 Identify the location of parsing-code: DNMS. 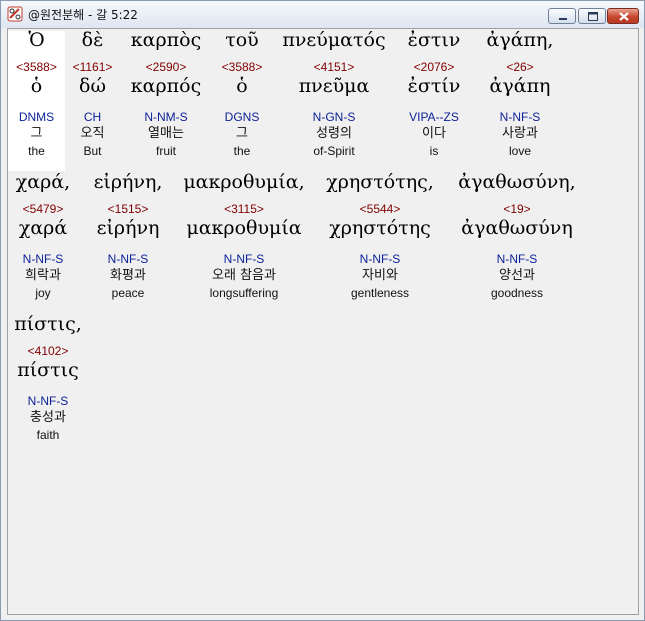
(36, 117).